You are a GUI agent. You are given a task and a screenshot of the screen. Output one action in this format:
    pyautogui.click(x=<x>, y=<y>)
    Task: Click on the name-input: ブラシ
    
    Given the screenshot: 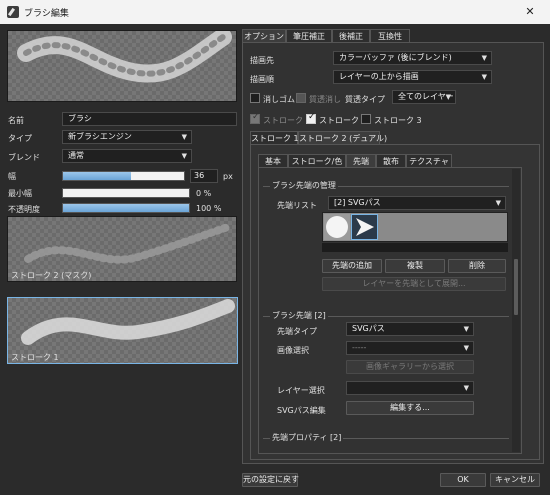 What is the action you would take?
    pyautogui.click(x=149, y=119)
    